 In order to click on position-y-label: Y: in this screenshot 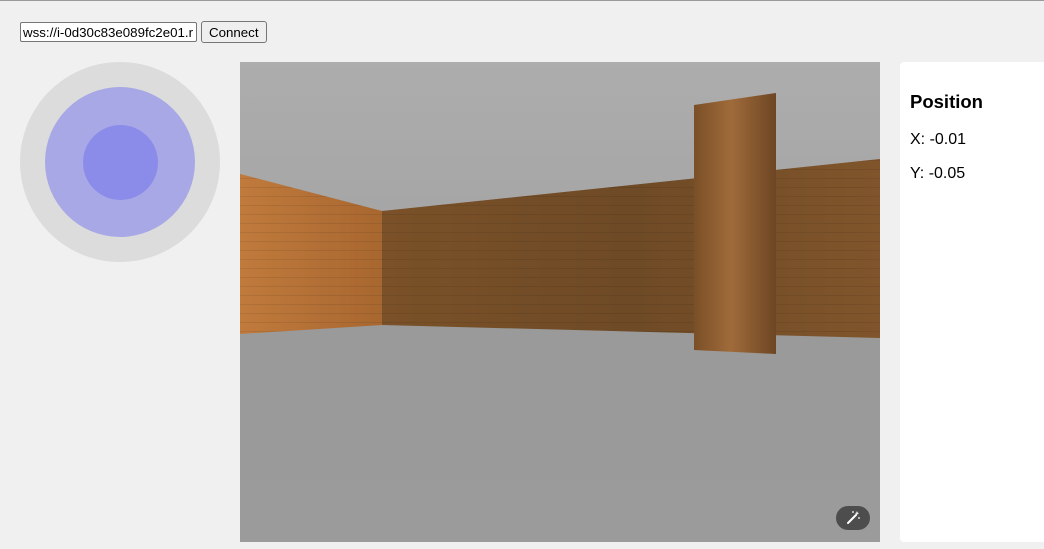, I will do `click(917, 173)`.